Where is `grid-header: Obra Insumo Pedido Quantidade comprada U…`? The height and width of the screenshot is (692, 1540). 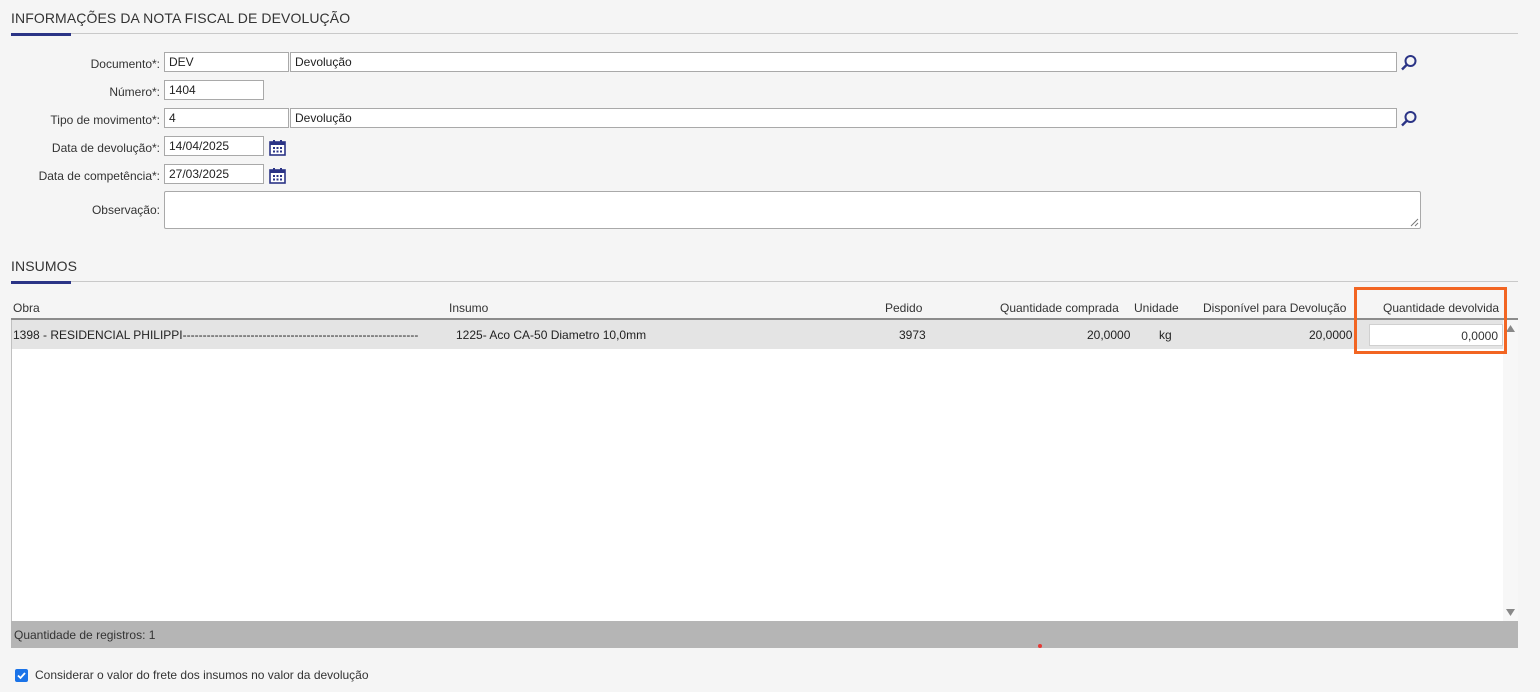
grid-header: Obra Insumo Pedido Quantidade comprada U… is located at coordinates (764, 306).